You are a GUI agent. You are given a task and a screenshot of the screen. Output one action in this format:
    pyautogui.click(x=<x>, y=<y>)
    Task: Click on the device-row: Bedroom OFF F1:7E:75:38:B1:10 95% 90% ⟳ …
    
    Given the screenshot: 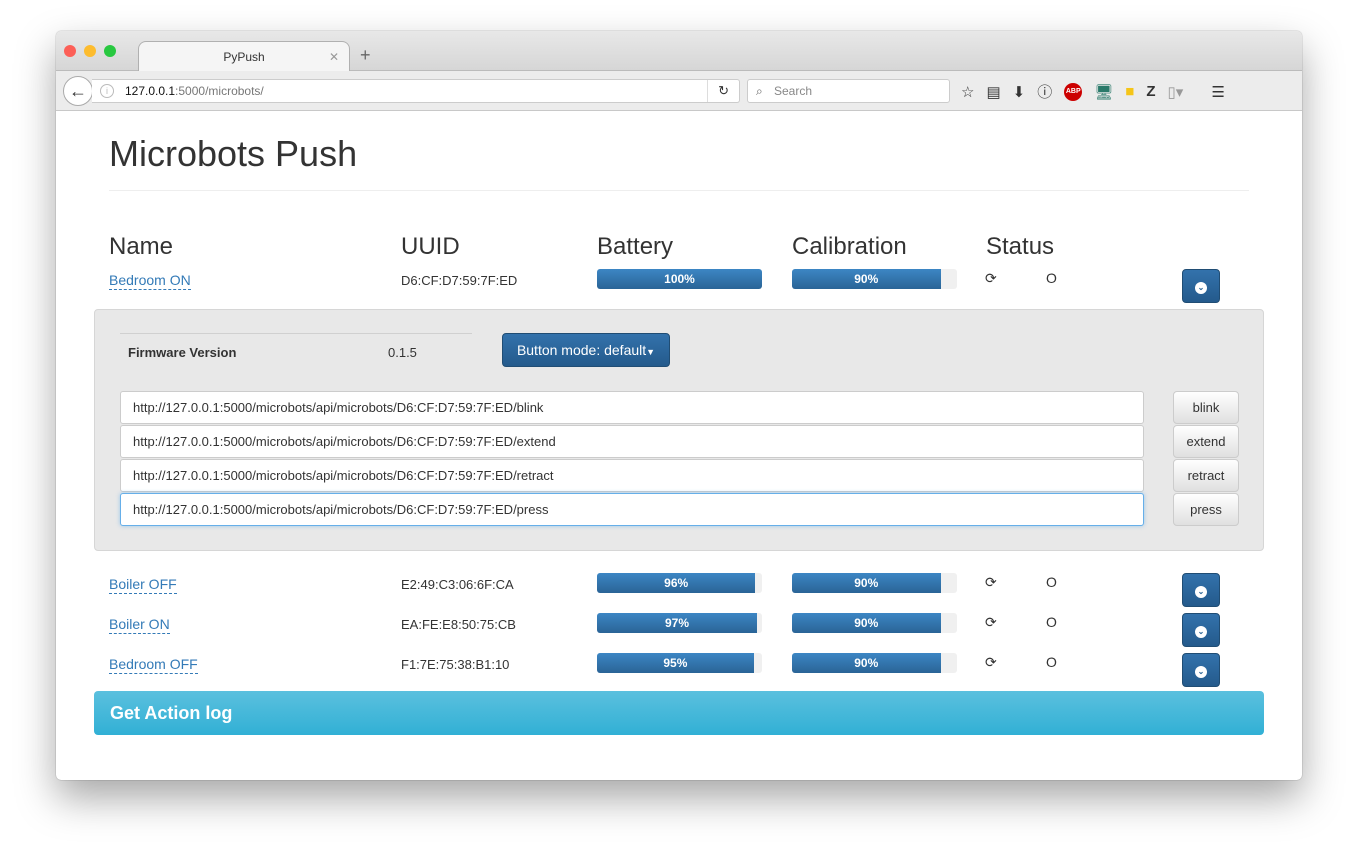 What is the action you would take?
    pyautogui.click(x=679, y=670)
    